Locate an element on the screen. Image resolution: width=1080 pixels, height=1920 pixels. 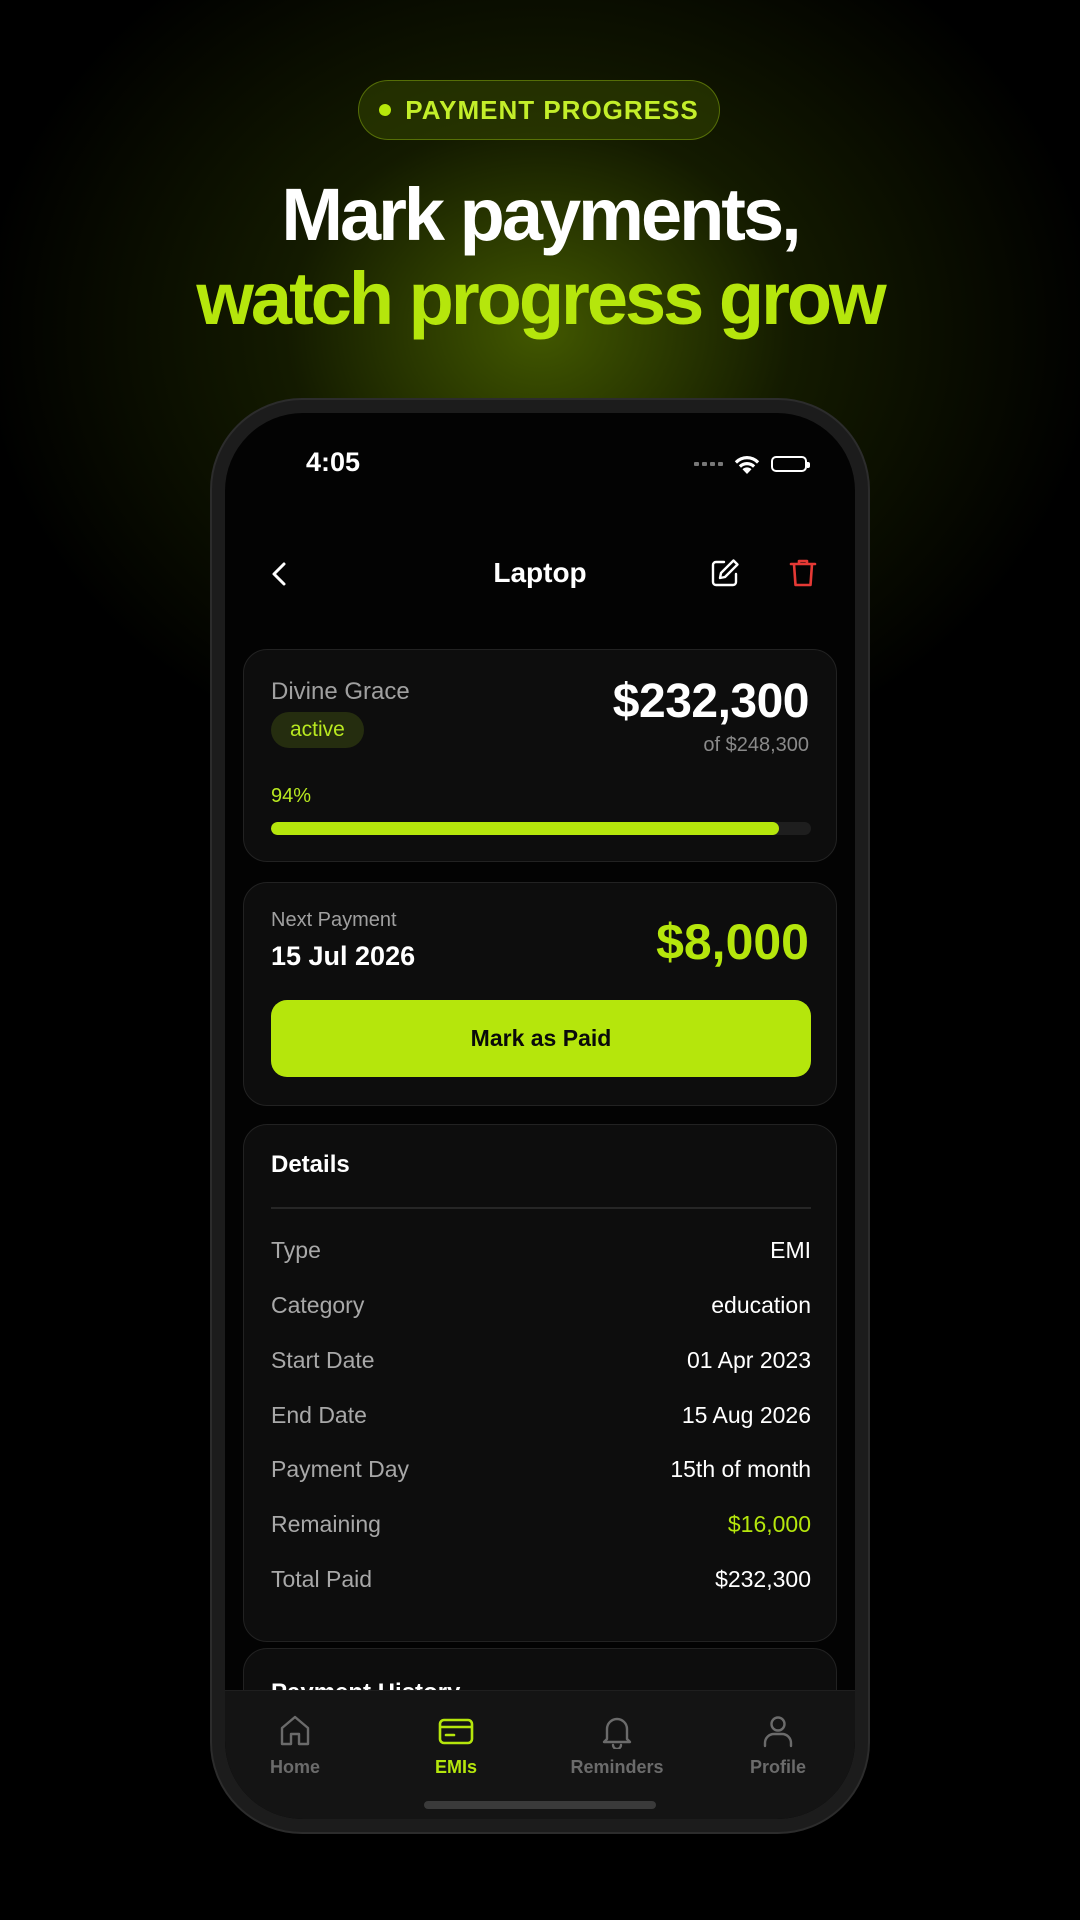
owner-name: Divine Grace is located at coordinates (340, 691).